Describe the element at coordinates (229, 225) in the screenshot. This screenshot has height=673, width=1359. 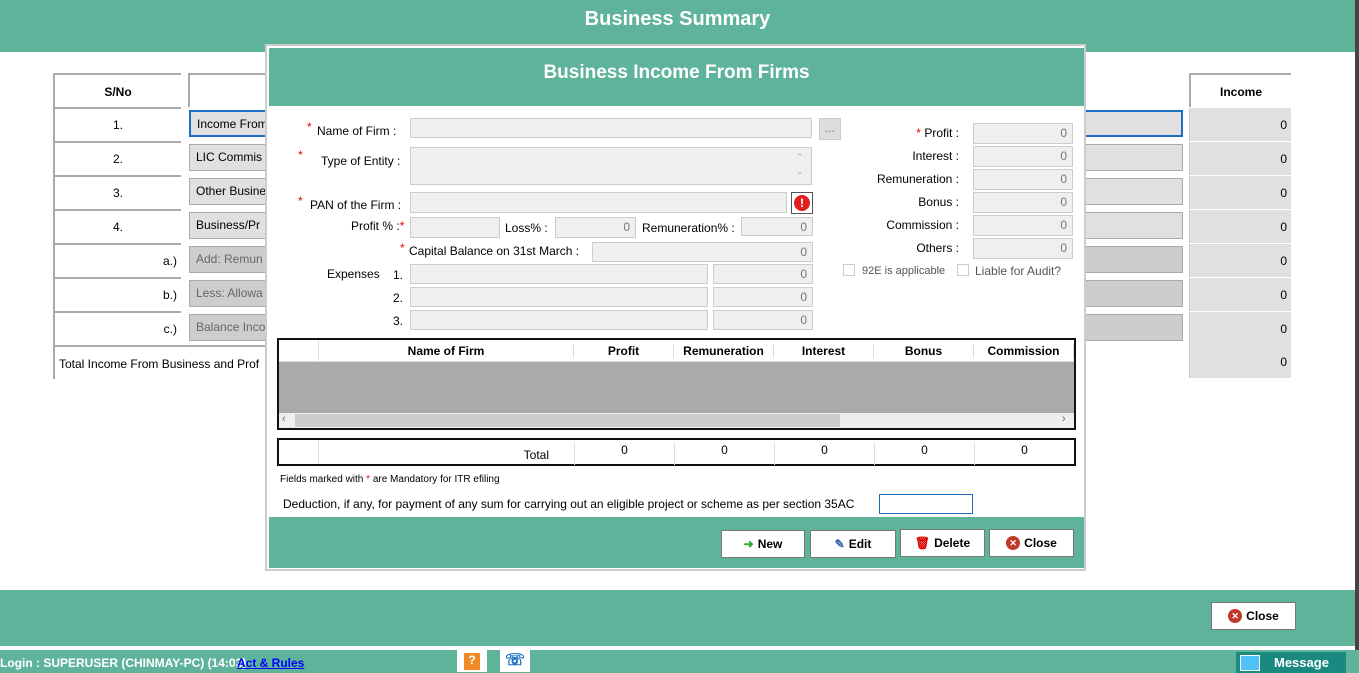
I see `row-description-button: Business/Pr` at that location.